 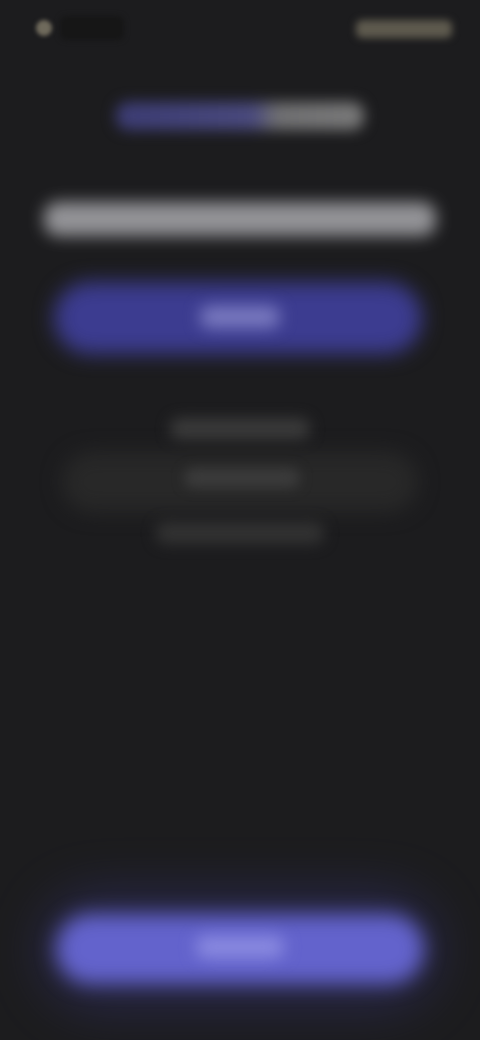 What do you see at coordinates (240, 116) in the screenshot?
I see `page-title` at bounding box center [240, 116].